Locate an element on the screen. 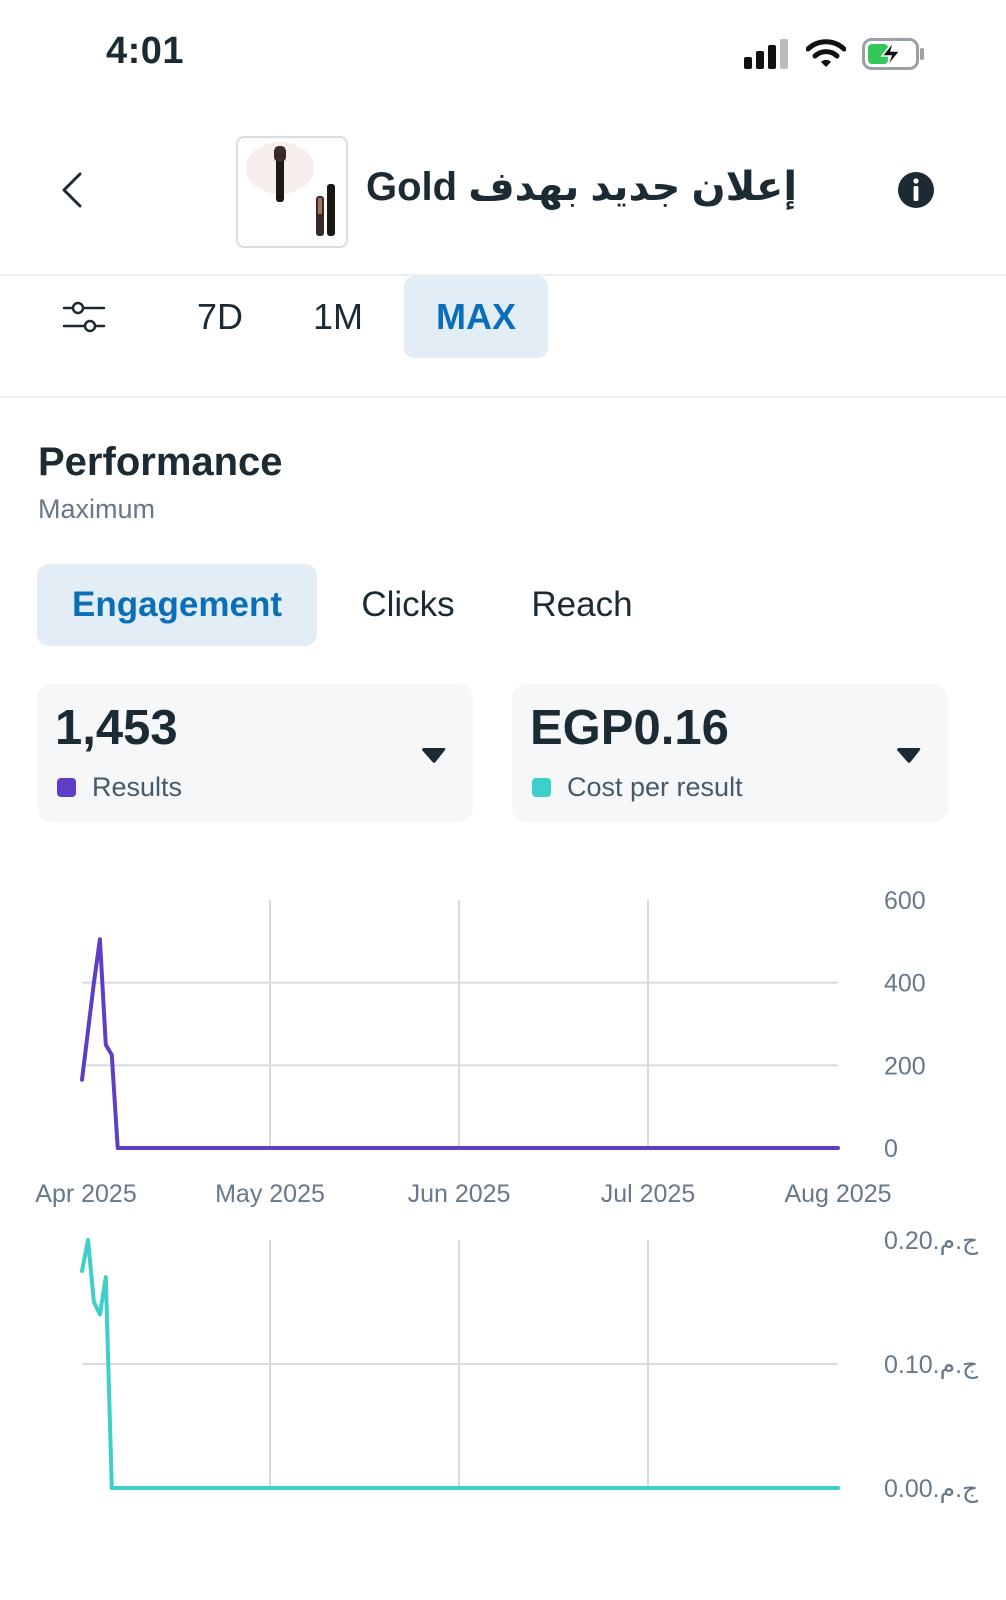 The height and width of the screenshot is (1600, 1006). x-tick-label: Jun 2025 is located at coordinates (459, 1194).